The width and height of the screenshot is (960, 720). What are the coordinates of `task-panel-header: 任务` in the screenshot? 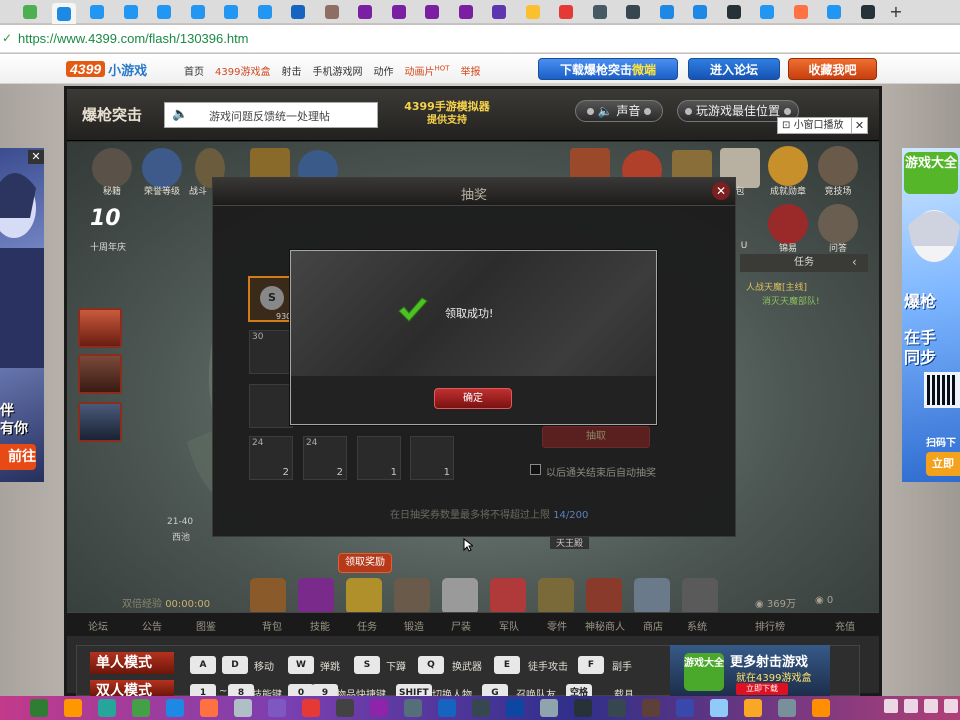 It's located at (804, 263).